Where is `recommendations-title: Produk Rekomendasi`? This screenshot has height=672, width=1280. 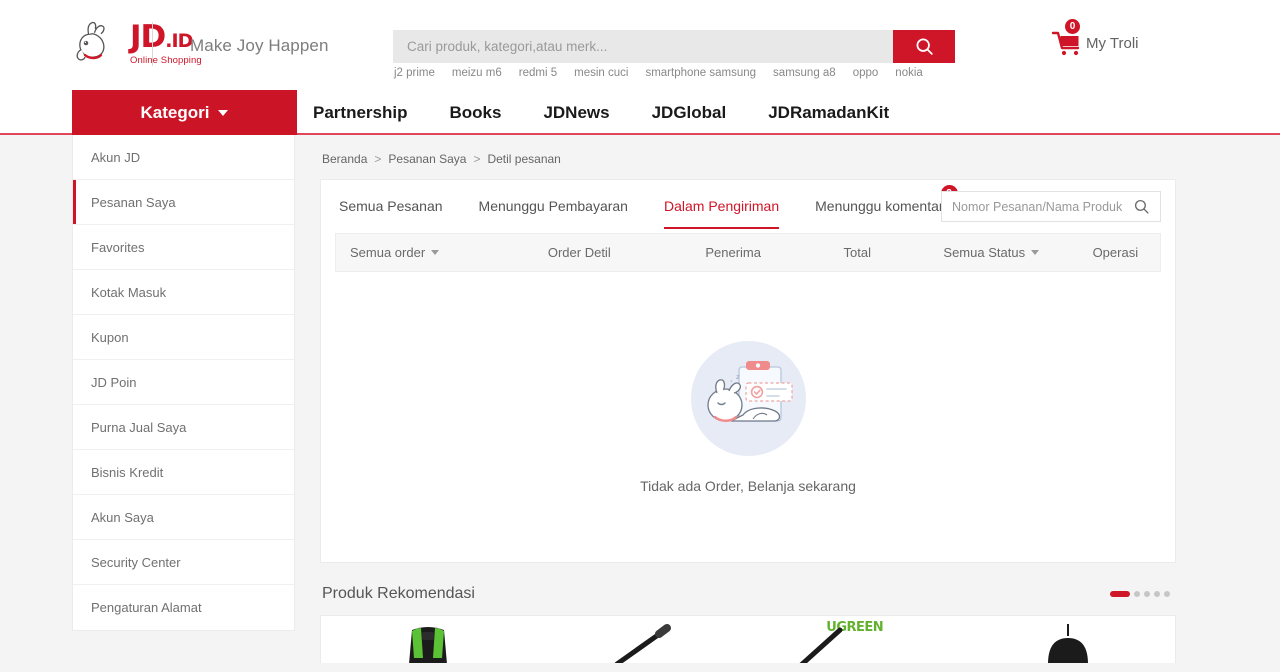
recommendations-title: Produk Rekomendasi is located at coordinates (398, 593).